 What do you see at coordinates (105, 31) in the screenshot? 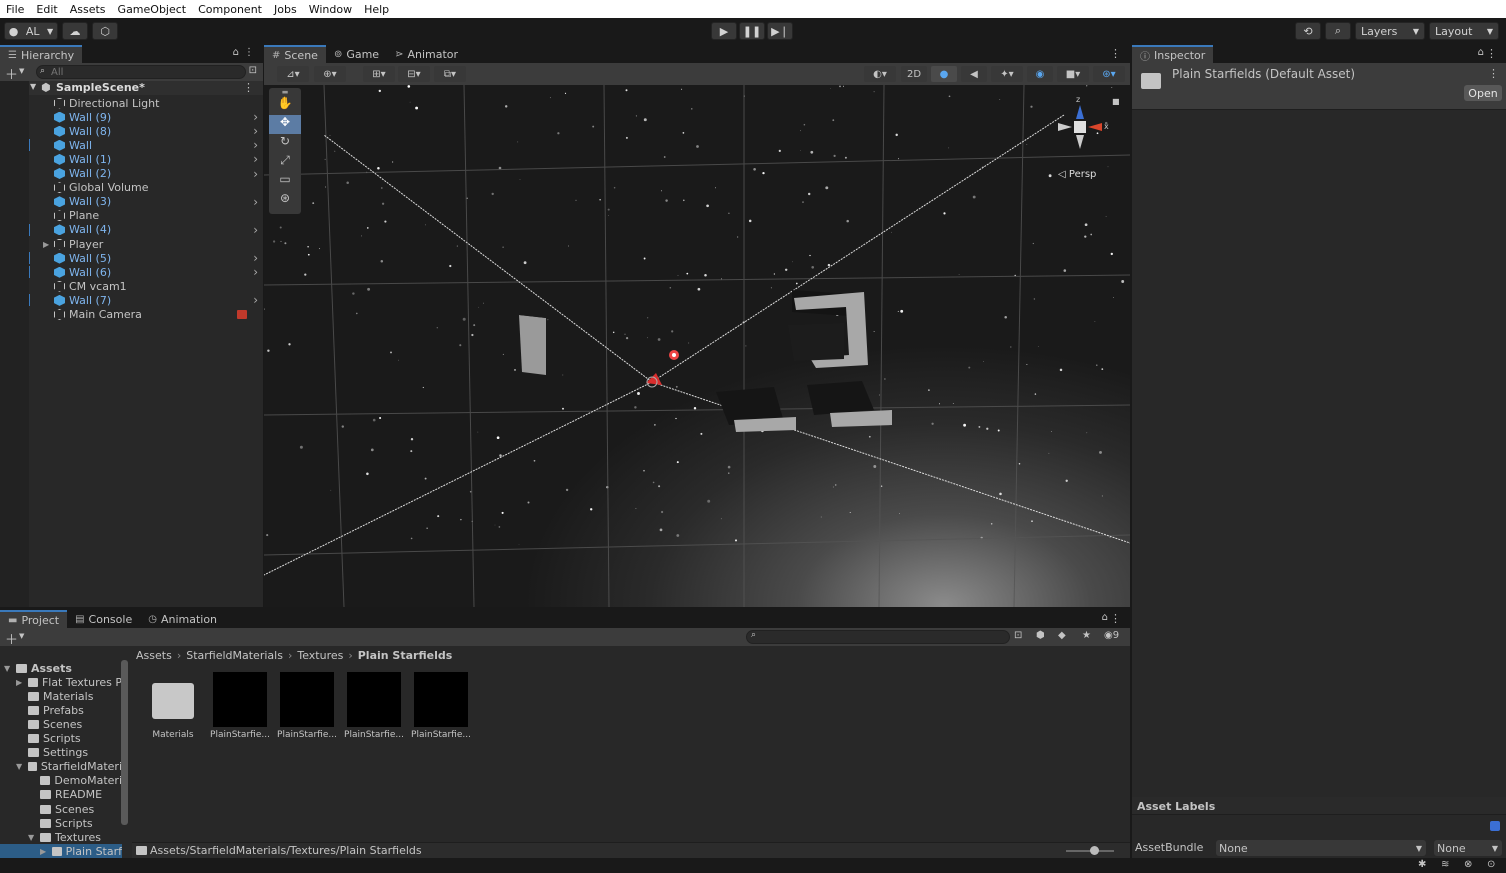
I see `collab-button: ⬡` at bounding box center [105, 31].